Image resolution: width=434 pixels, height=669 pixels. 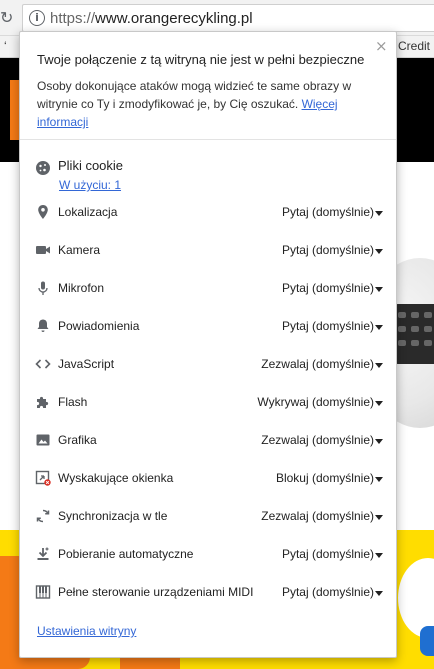 I want to click on cookies-in-use-link: W użyciu: 1, so click(x=90, y=185).